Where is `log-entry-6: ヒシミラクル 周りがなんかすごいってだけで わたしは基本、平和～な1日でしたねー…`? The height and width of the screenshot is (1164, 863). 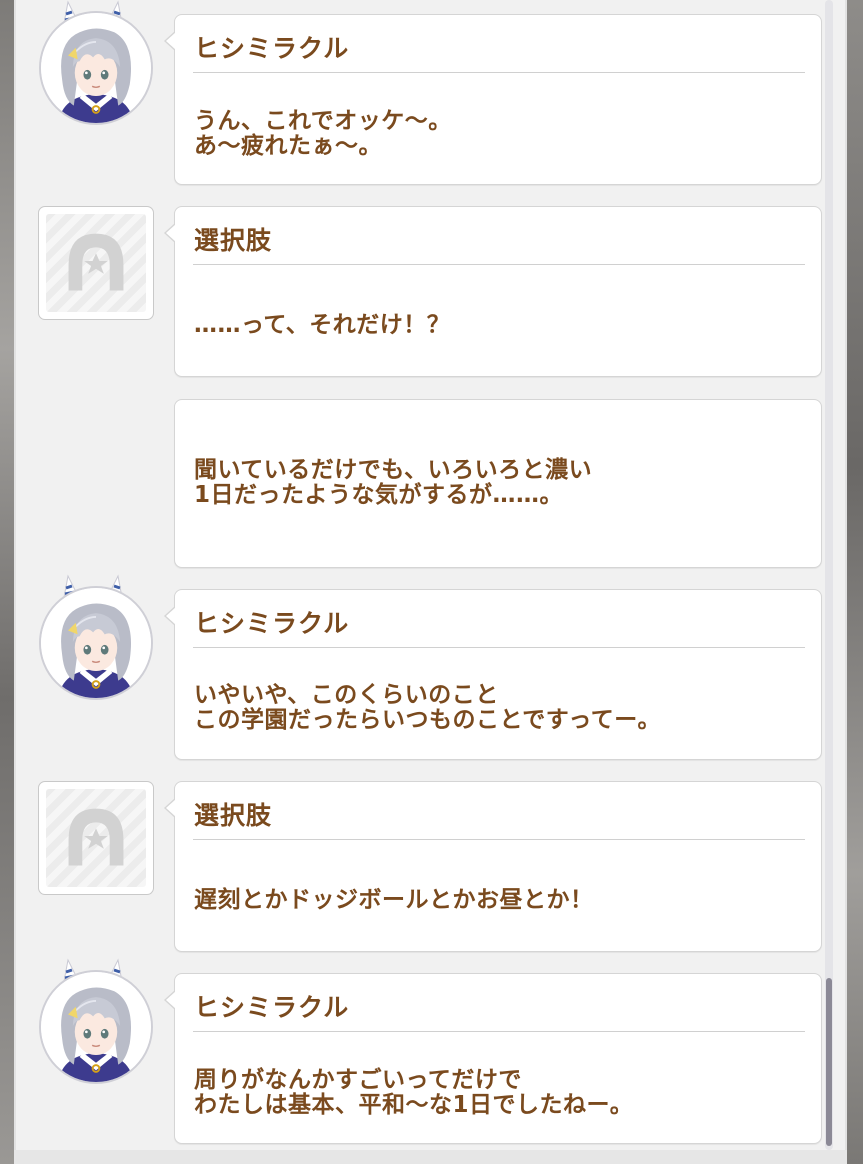 log-entry-6: ヒシミラクル 周りがなんかすごいってだけで わたしは基本、平和～な1日でしたねー… is located at coordinates (493, 1058).